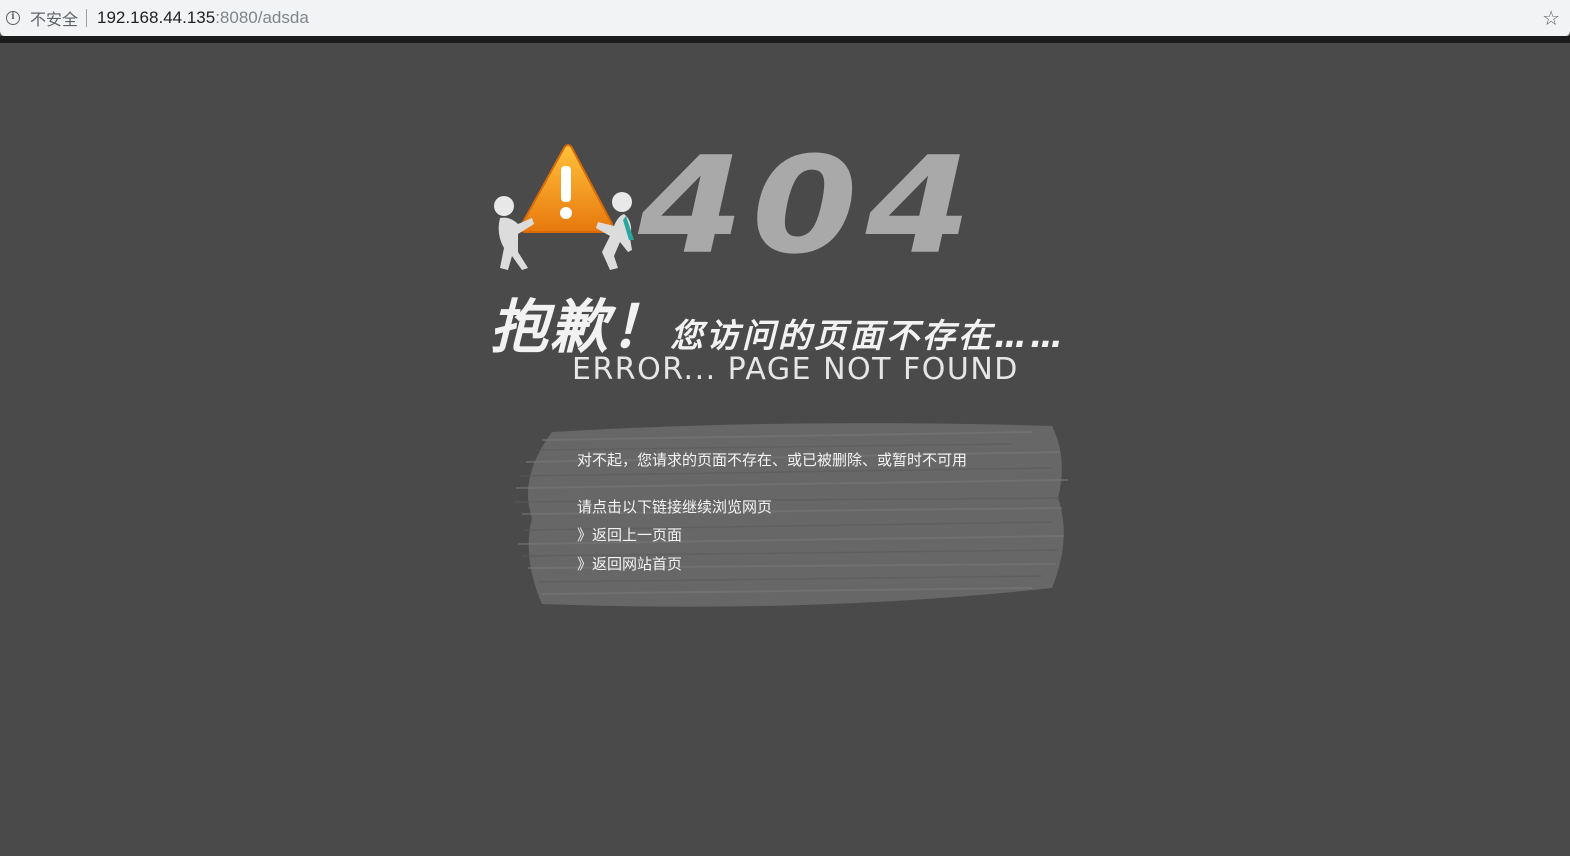 The height and width of the screenshot is (856, 1570). I want to click on info-icon: i, so click(13, 18).